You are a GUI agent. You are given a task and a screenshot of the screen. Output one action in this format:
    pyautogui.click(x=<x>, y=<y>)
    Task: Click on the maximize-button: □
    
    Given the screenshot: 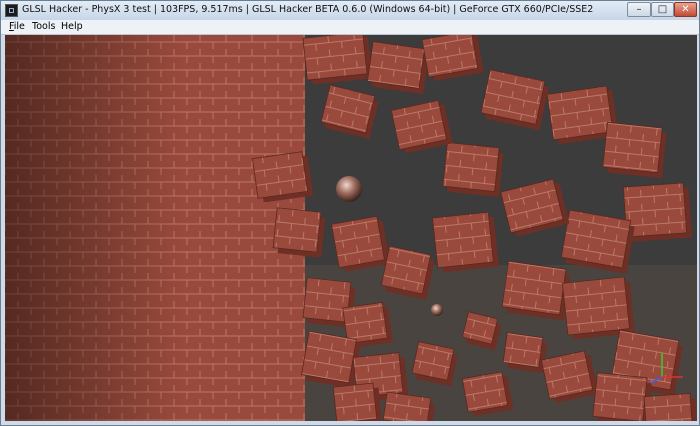 What is the action you would take?
    pyautogui.click(x=662, y=9)
    